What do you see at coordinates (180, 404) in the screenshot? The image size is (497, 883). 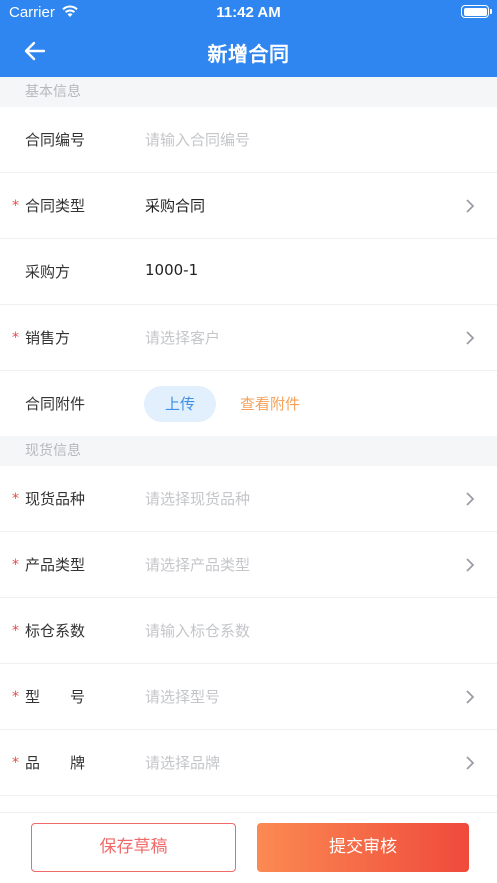 I see `upload-button: 上传` at bounding box center [180, 404].